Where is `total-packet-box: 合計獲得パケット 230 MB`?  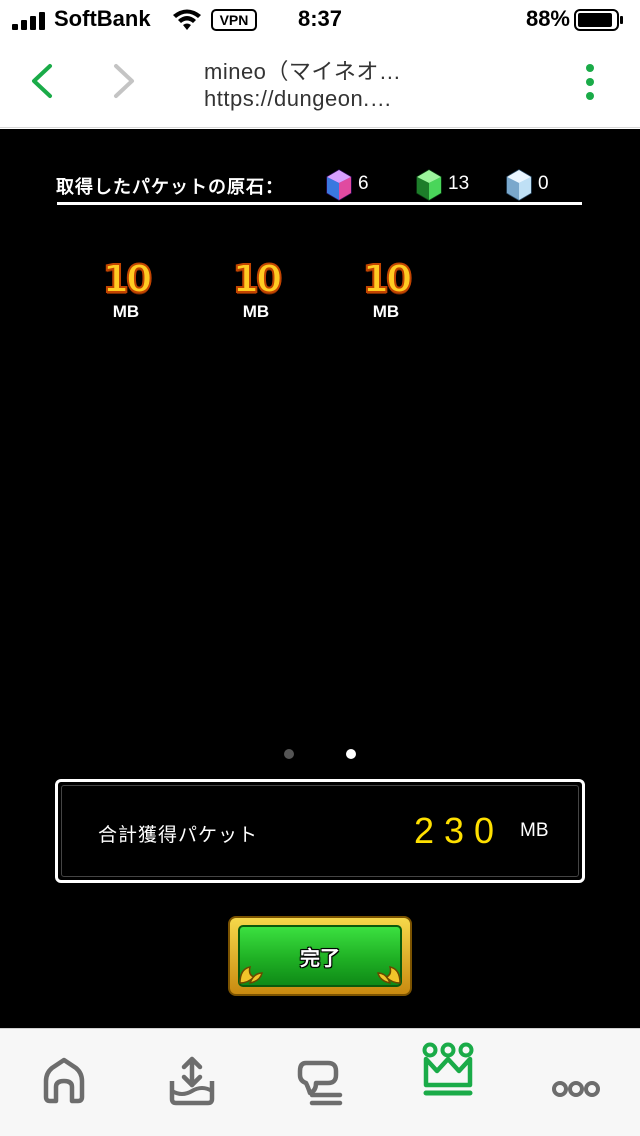 total-packet-box: 合計獲得パケット 230 MB is located at coordinates (320, 831).